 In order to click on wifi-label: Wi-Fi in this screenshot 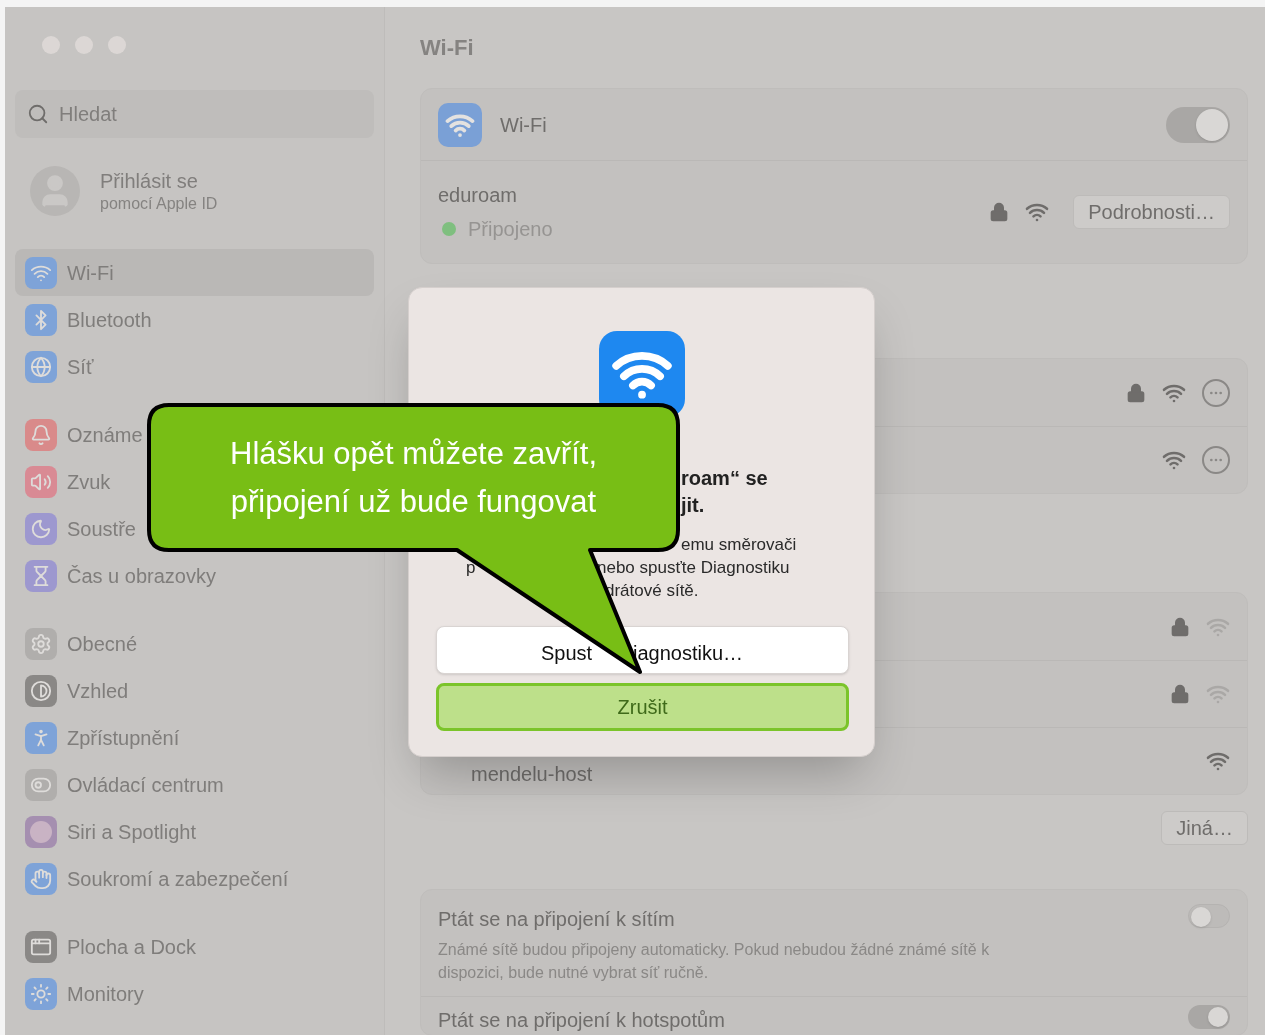, I will do `click(524, 125)`.